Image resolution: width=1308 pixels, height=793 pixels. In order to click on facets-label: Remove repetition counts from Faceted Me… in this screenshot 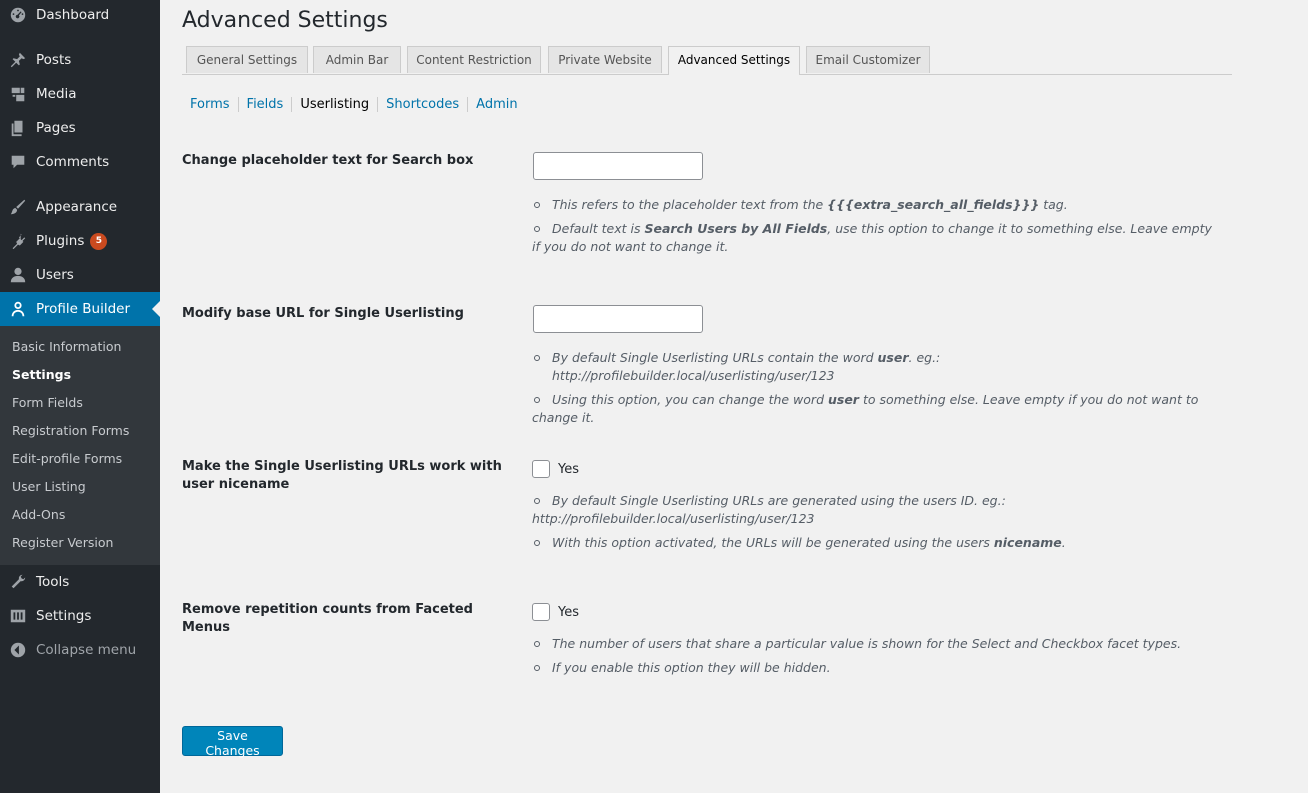, I will do `click(327, 618)`.